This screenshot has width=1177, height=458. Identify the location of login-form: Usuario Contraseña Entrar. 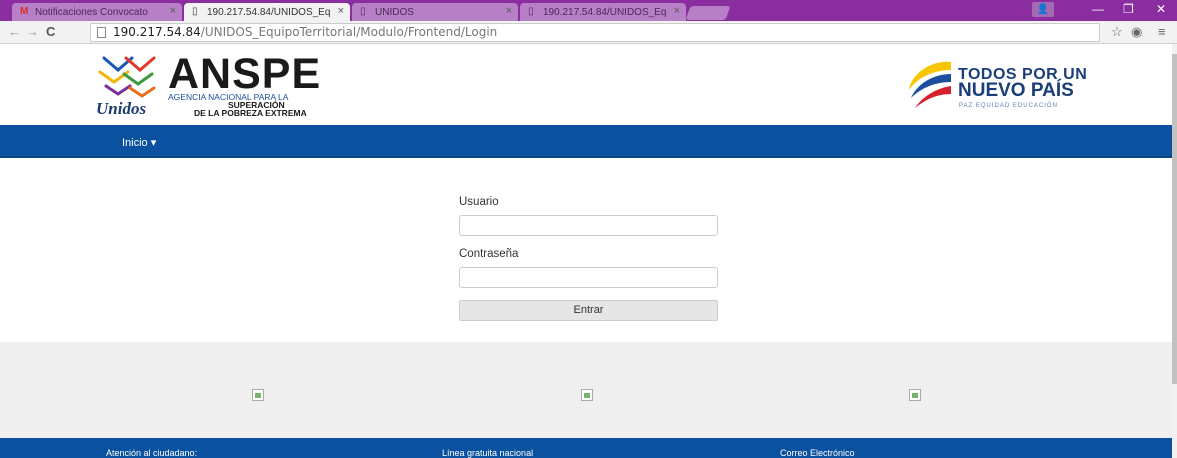
(589, 258).